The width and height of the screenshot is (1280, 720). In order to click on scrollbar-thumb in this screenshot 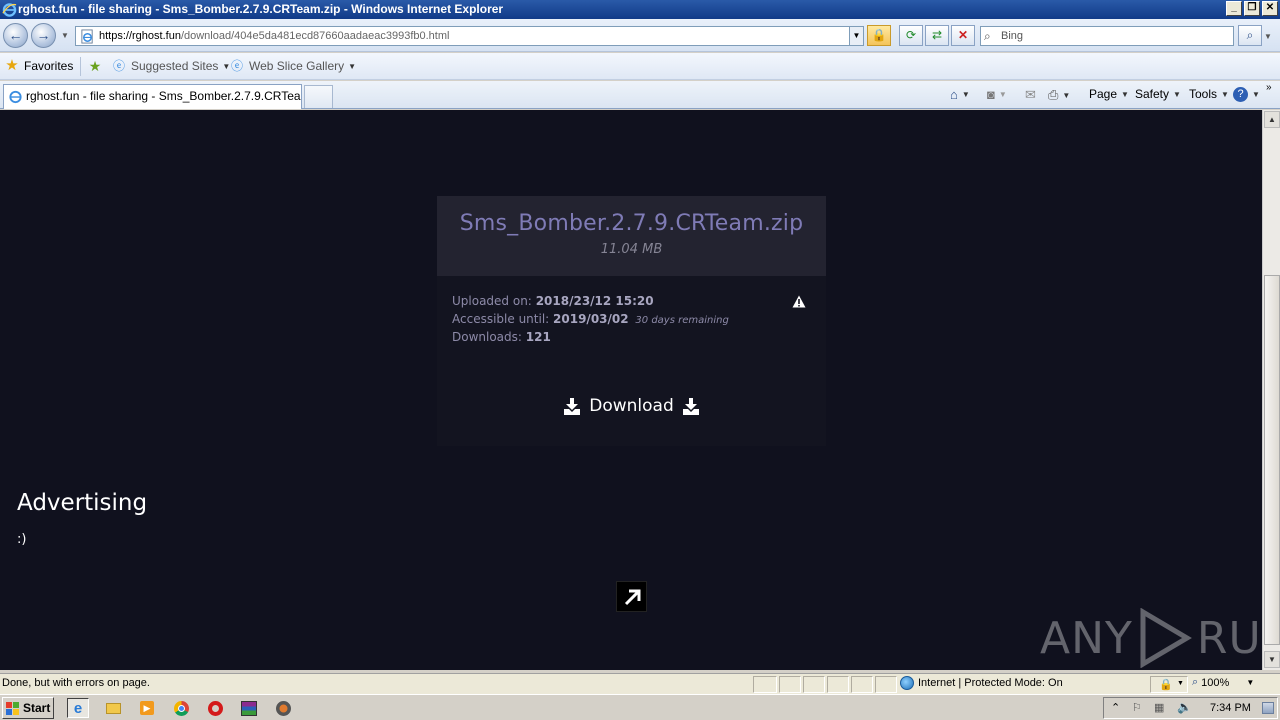, I will do `click(1272, 460)`.